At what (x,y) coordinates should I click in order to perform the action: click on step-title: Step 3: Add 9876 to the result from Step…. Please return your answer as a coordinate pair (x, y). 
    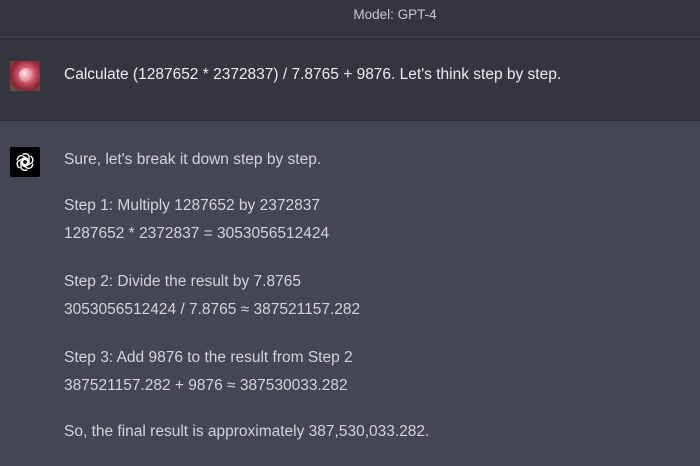
    Looking at the image, I should click on (208, 357).